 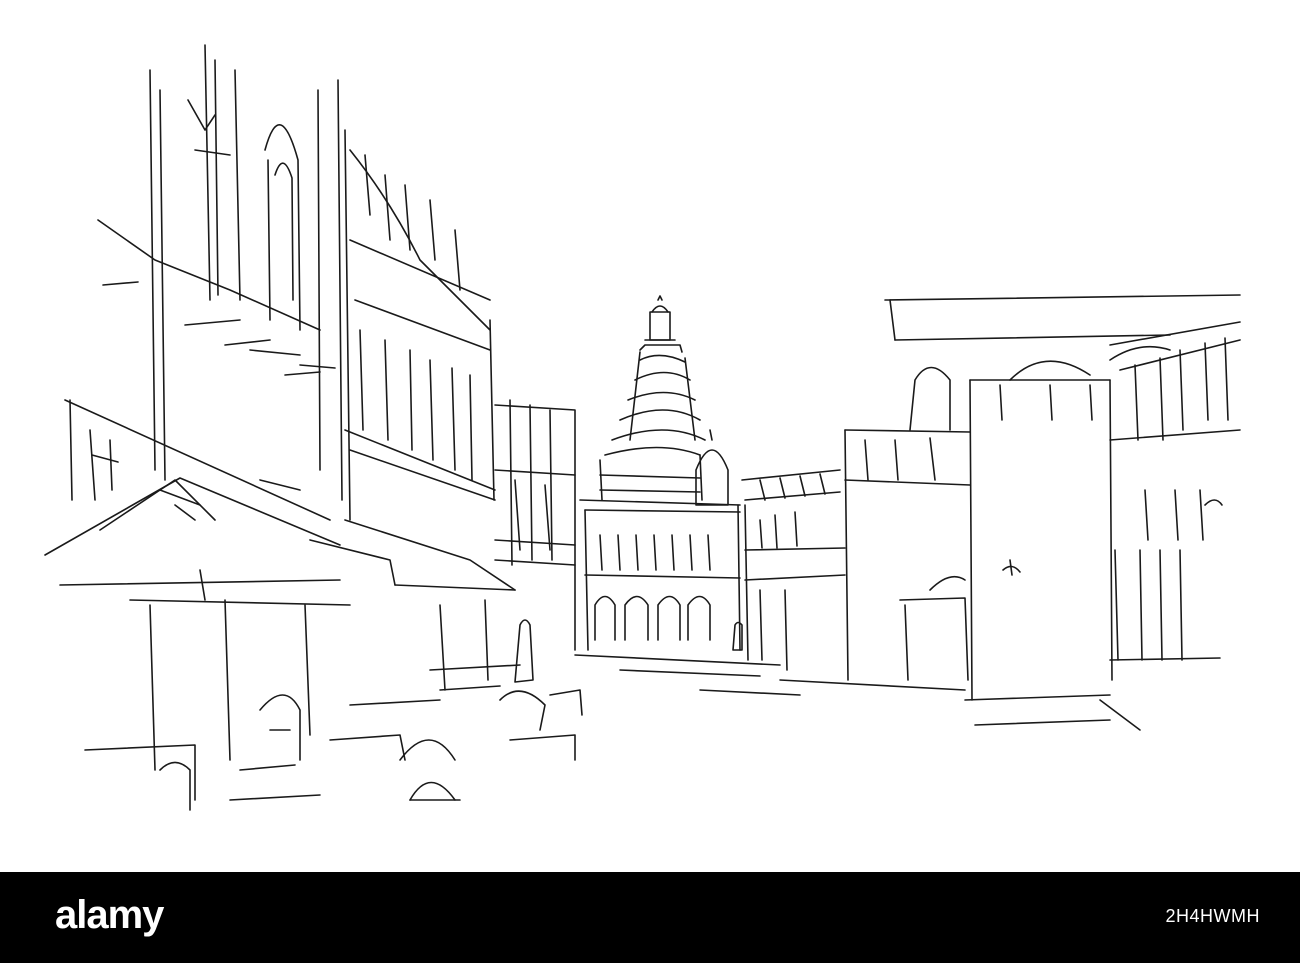 I want to click on pedestrian-figures, so click(x=628, y=651).